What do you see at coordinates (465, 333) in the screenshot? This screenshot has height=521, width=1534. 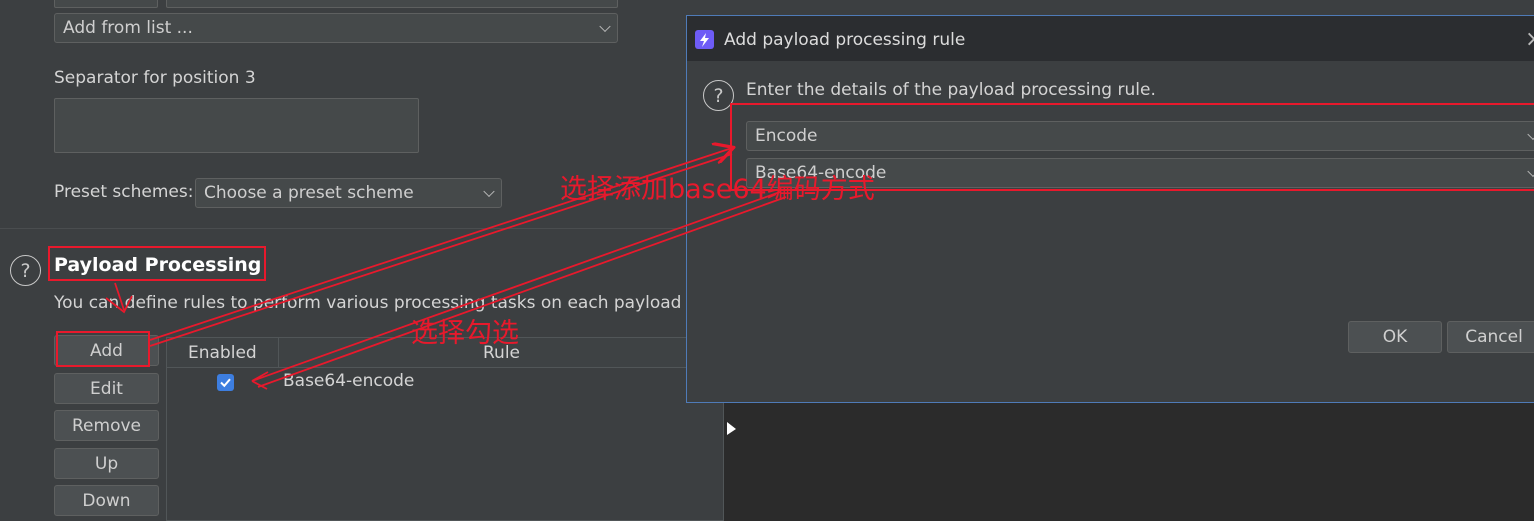 I see `annotation-choose-check: 选择勾选` at bounding box center [465, 333].